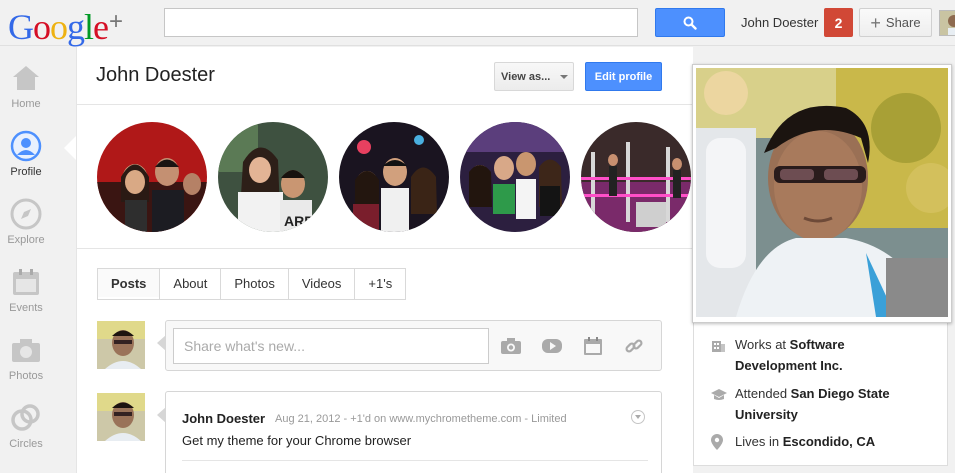  What do you see at coordinates (26, 78) in the screenshot?
I see `home-icon` at bounding box center [26, 78].